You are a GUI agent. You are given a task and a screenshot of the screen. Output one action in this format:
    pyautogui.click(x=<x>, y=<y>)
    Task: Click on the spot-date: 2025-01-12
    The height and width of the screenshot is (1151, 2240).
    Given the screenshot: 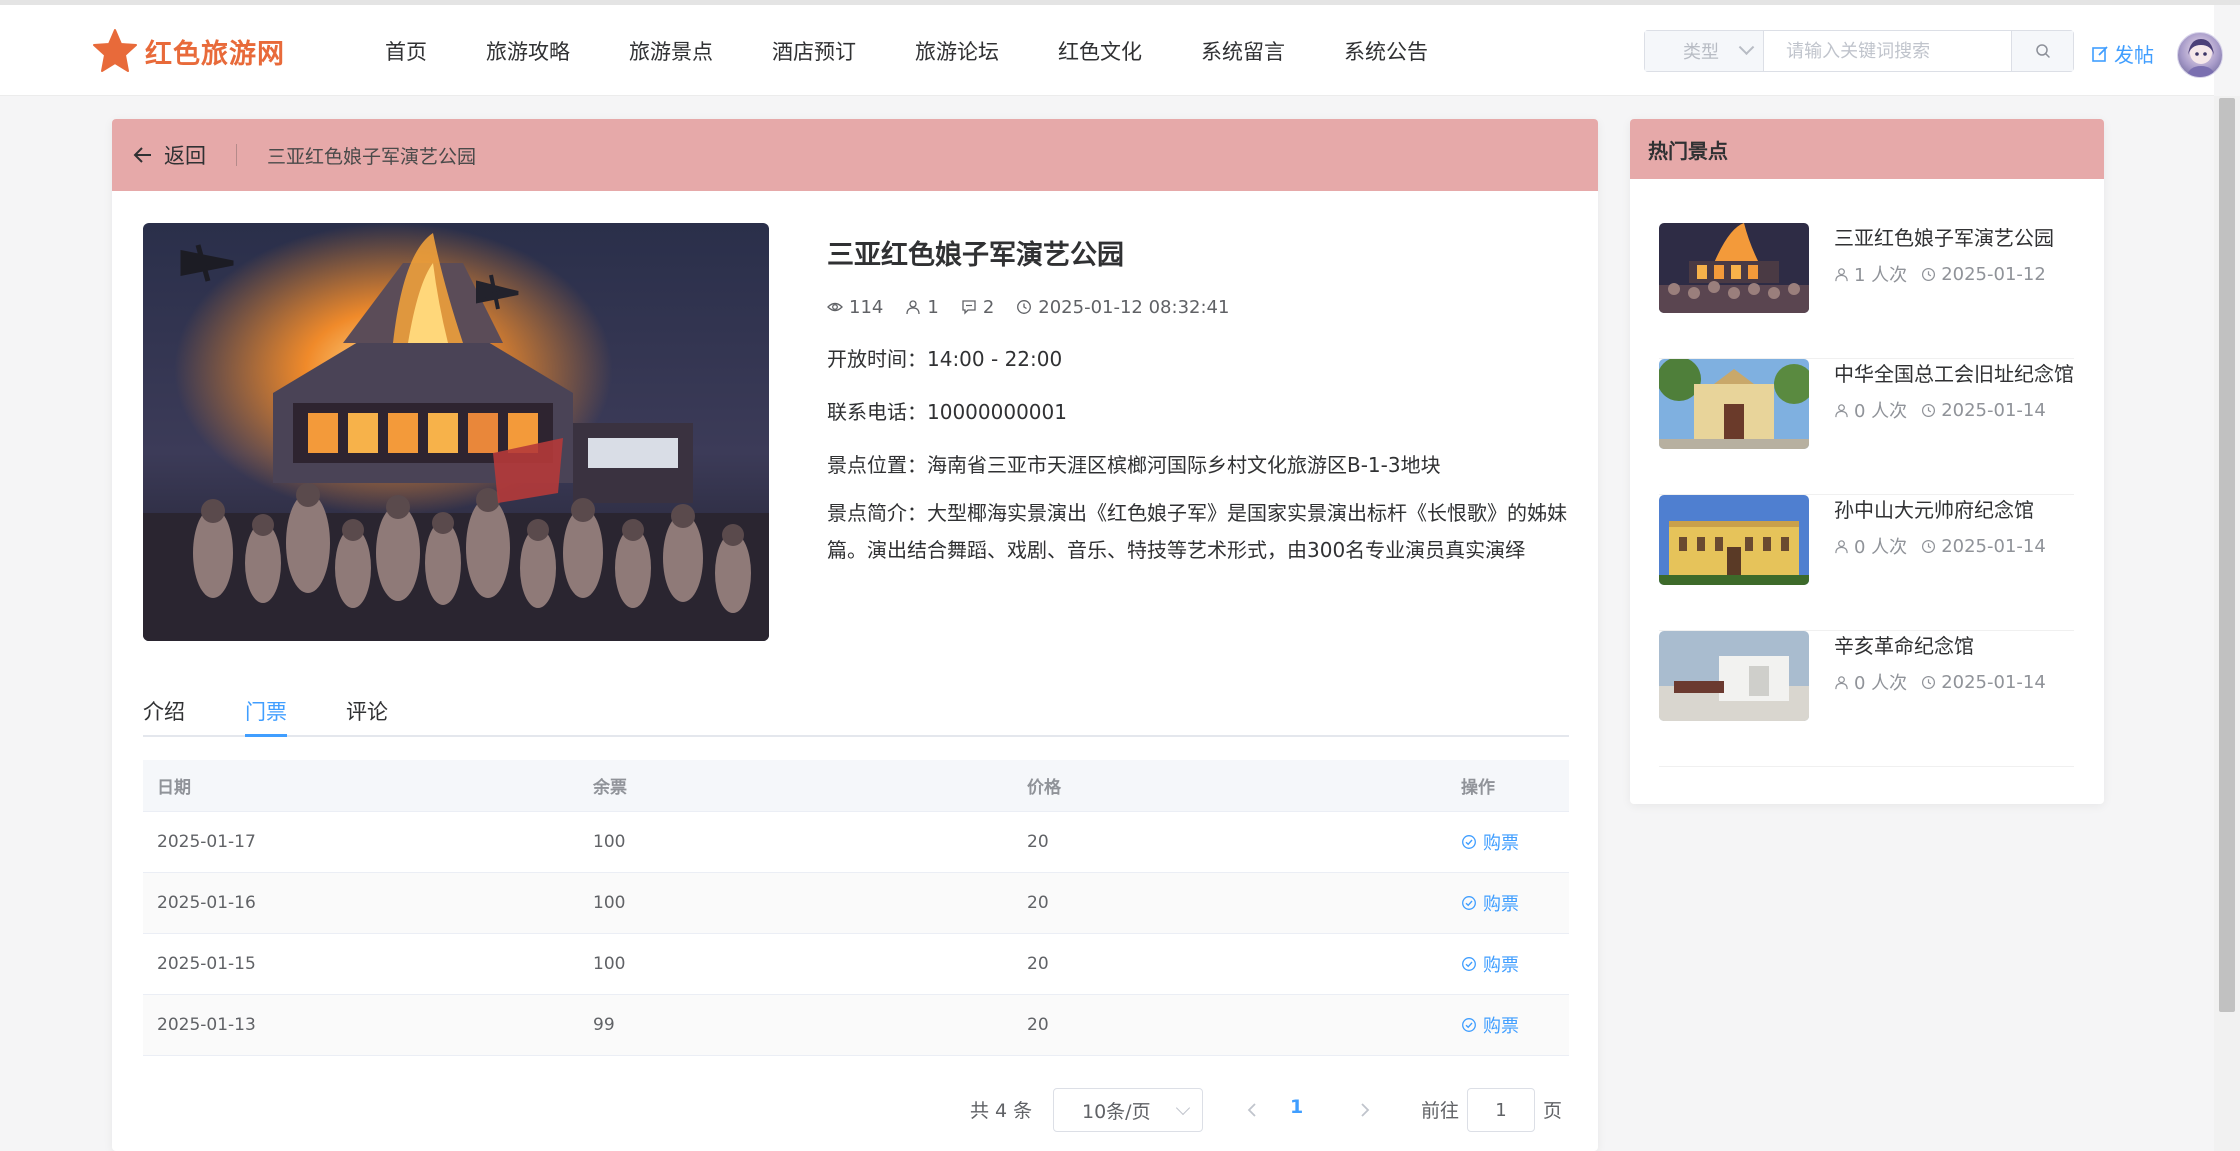 What is the action you would take?
    pyautogui.click(x=1993, y=274)
    